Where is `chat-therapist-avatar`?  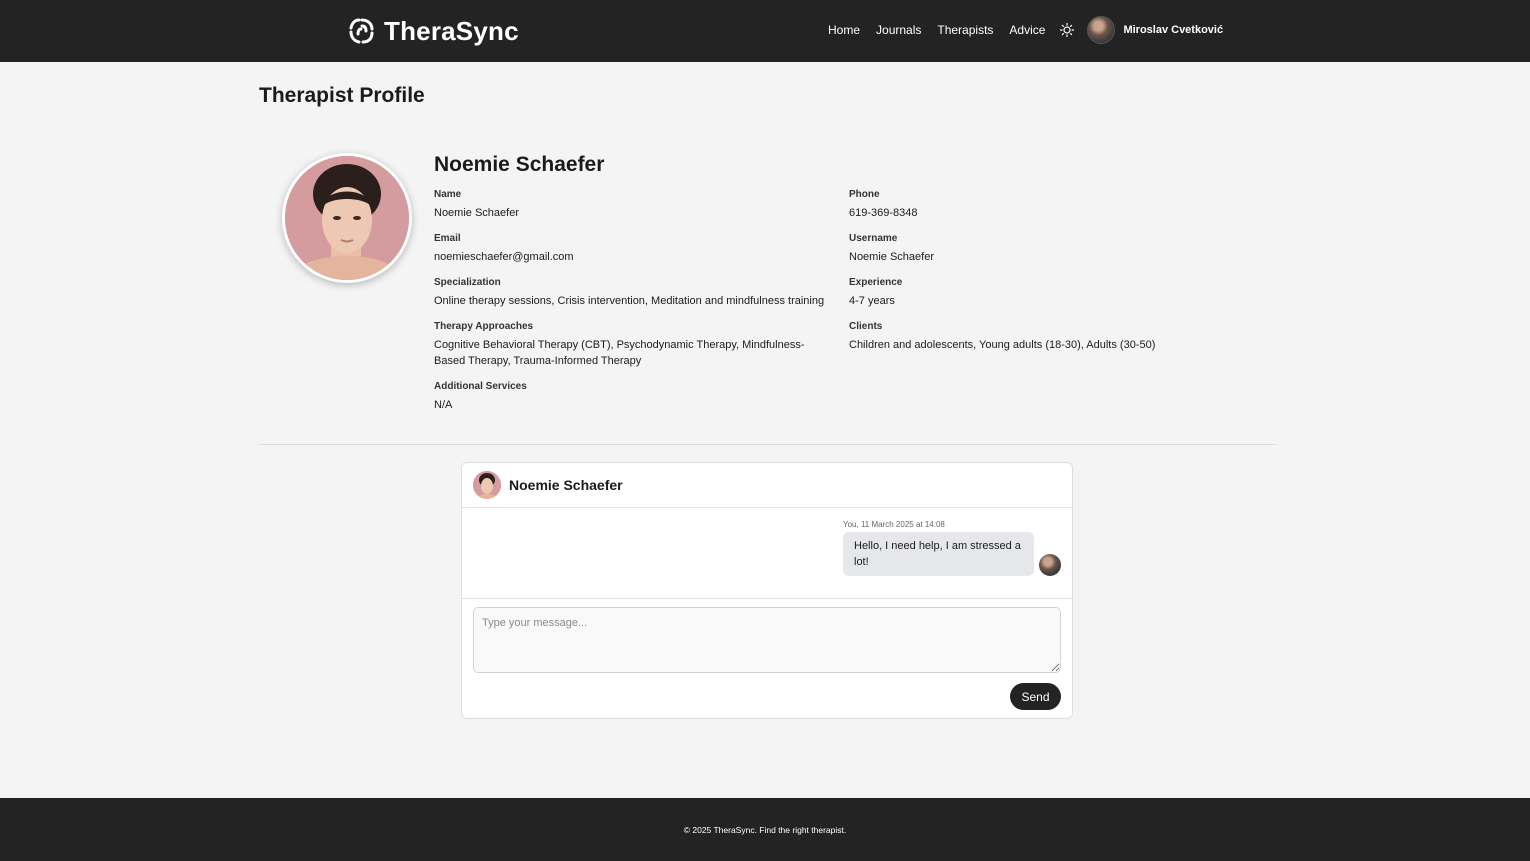
chat-therapist-avatar is located at coordinates (487, 485).